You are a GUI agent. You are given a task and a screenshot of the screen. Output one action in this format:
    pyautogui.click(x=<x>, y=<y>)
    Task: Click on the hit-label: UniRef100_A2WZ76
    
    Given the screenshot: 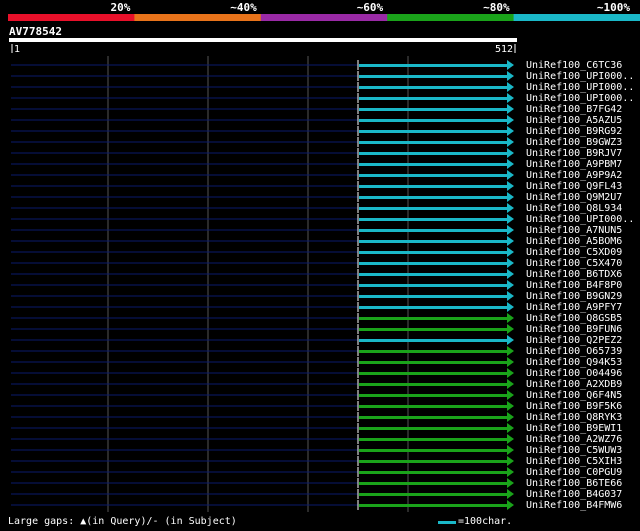 What is the action you would take?
    pyautogui.click(x=574, y=439)
    